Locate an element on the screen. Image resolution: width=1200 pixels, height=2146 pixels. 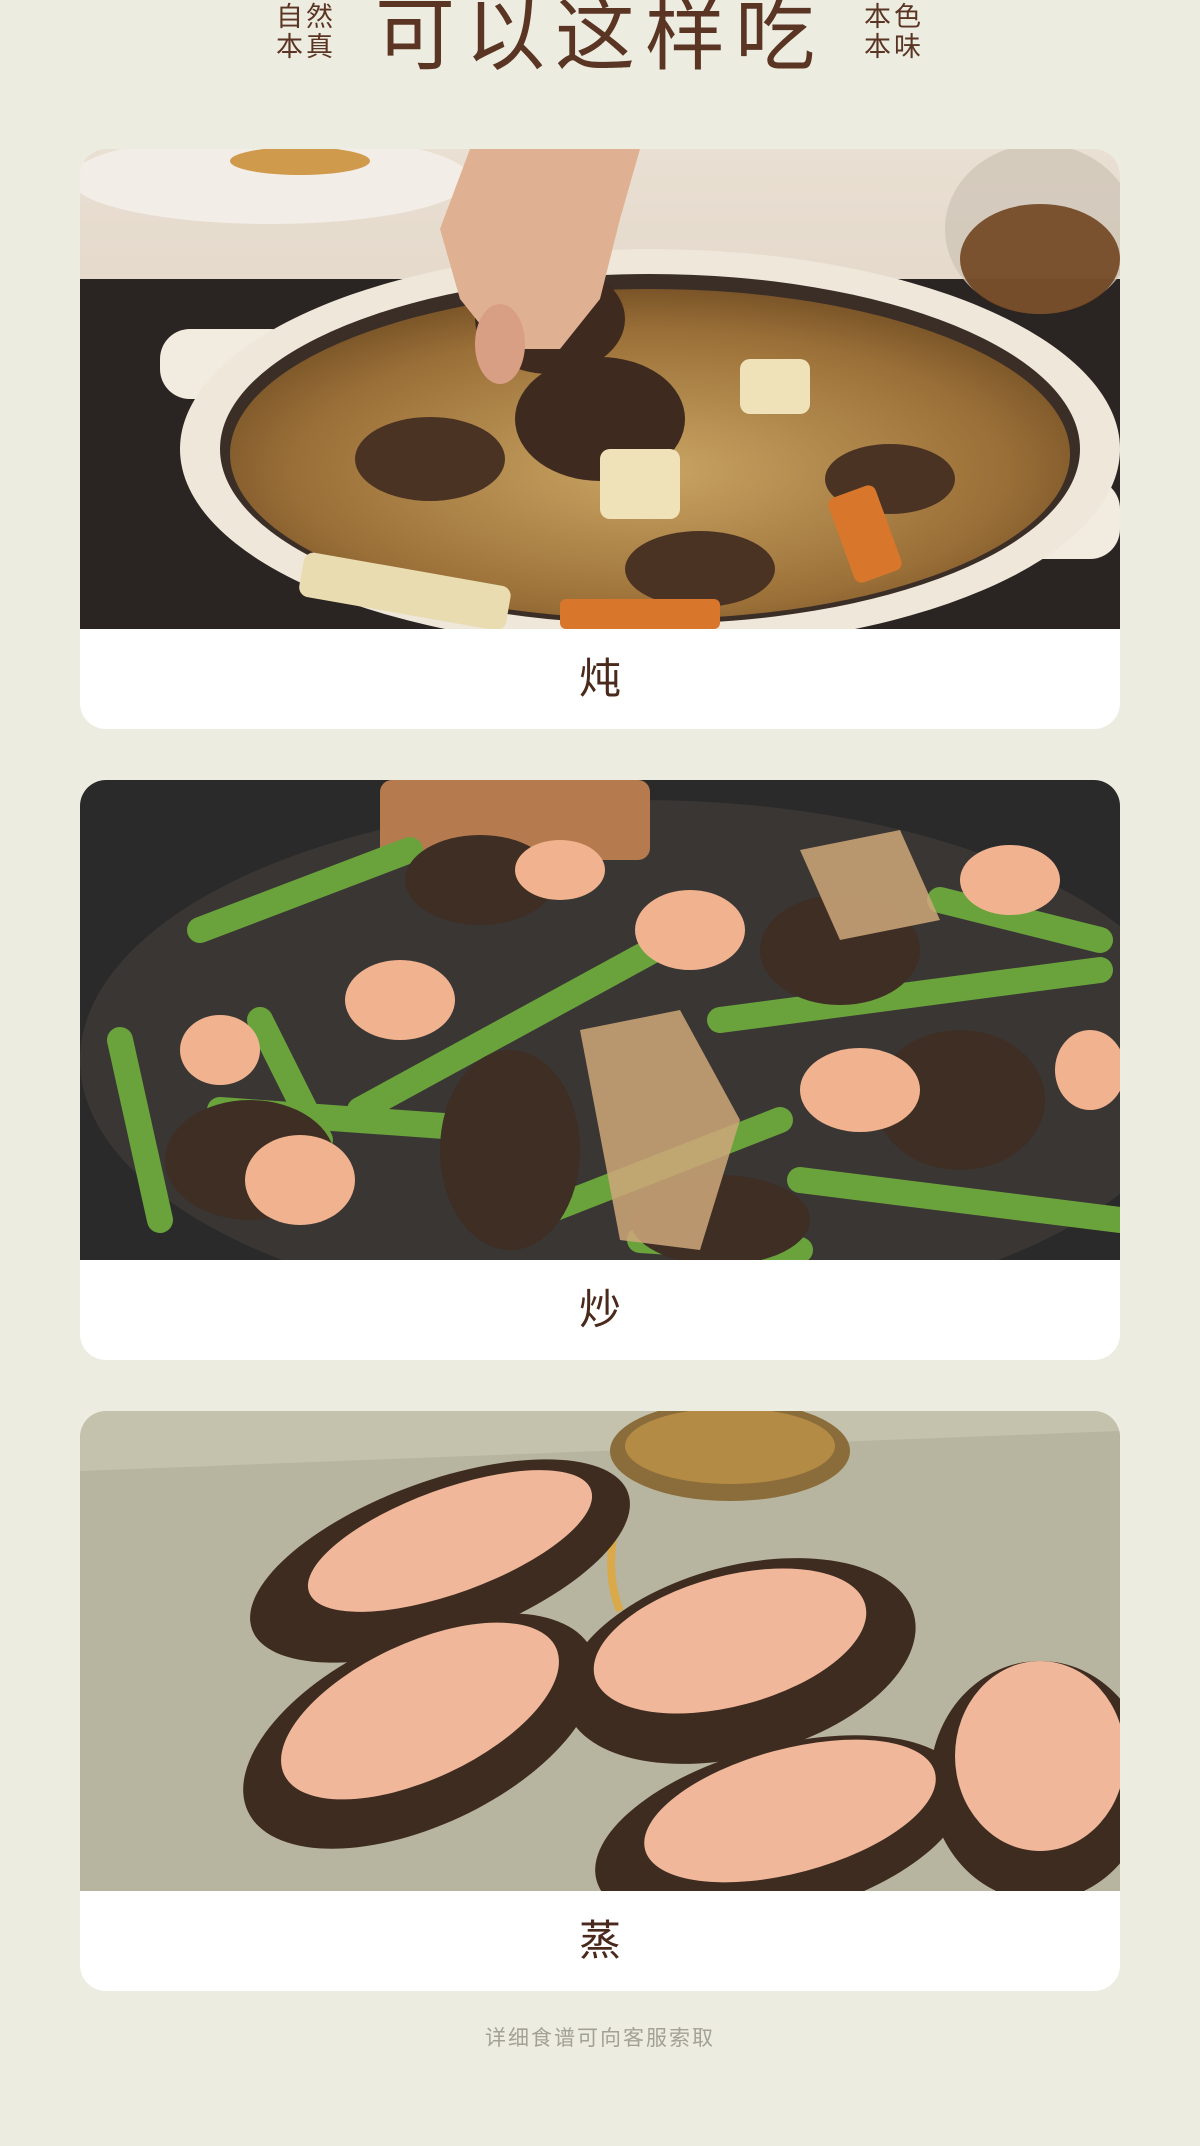
header-right-tag-line1: 本色 is located at coordinates (894, 17).